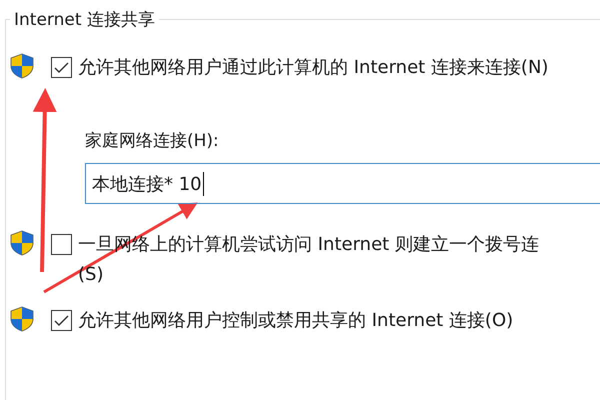  Describe the element at coordinates (342, 183) in the screenshot. I see `input-field: 本地连接* 10` at that location.